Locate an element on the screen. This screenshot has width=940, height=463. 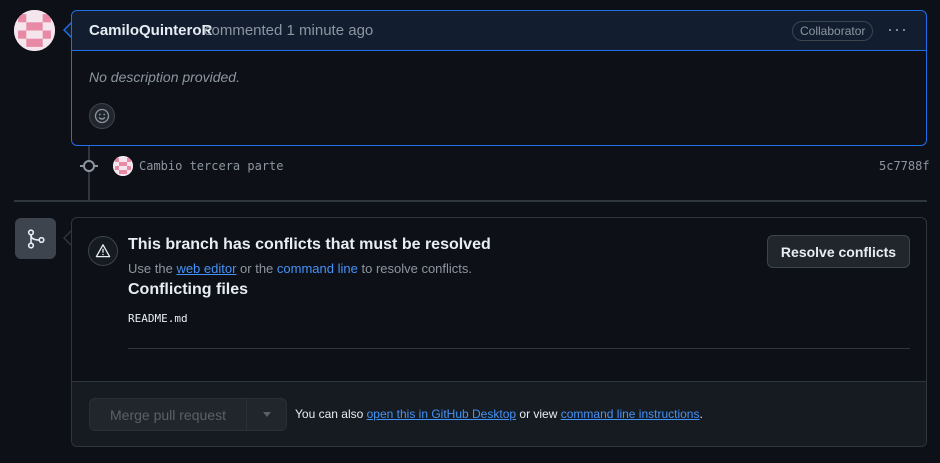
conflicts-separator is located at coordinates (519, 348).